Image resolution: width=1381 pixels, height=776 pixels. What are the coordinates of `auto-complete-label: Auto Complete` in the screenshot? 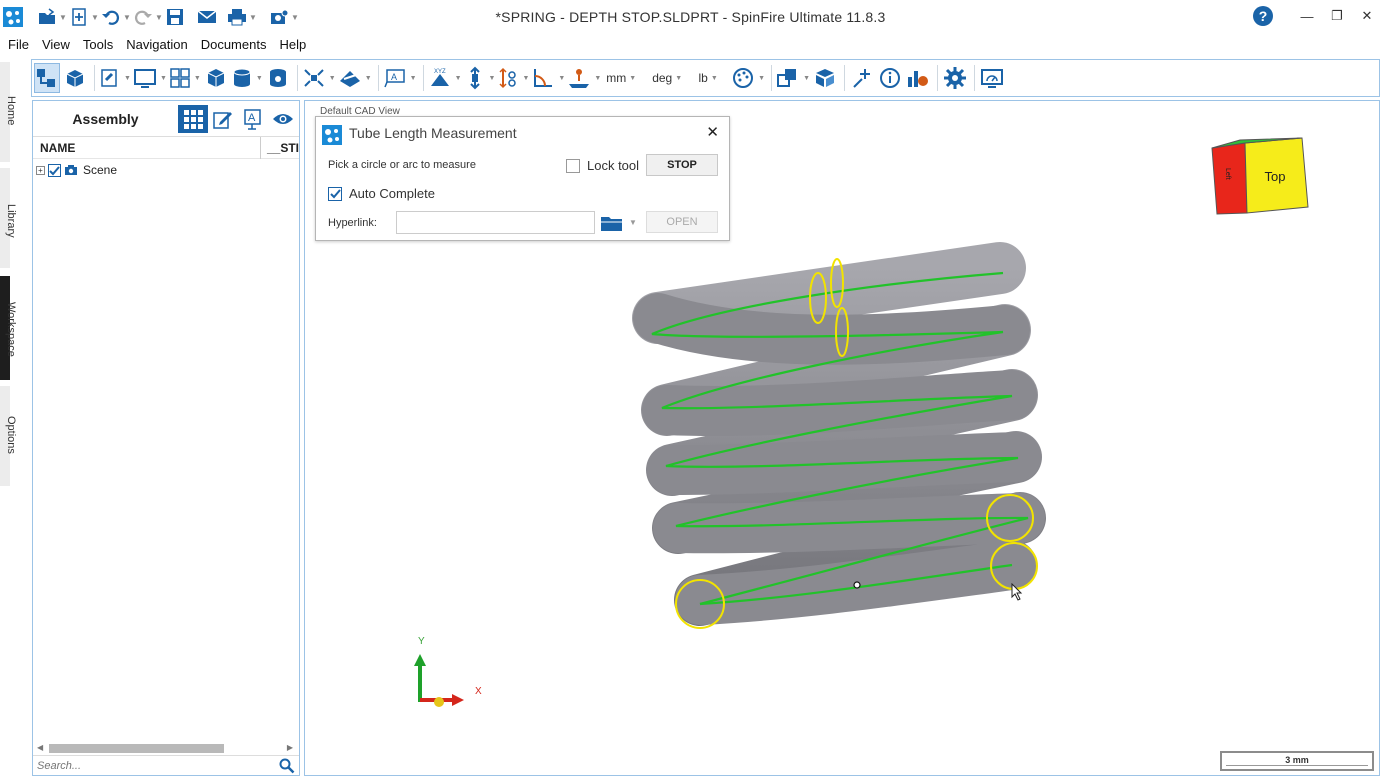 It's located at (392, 193).